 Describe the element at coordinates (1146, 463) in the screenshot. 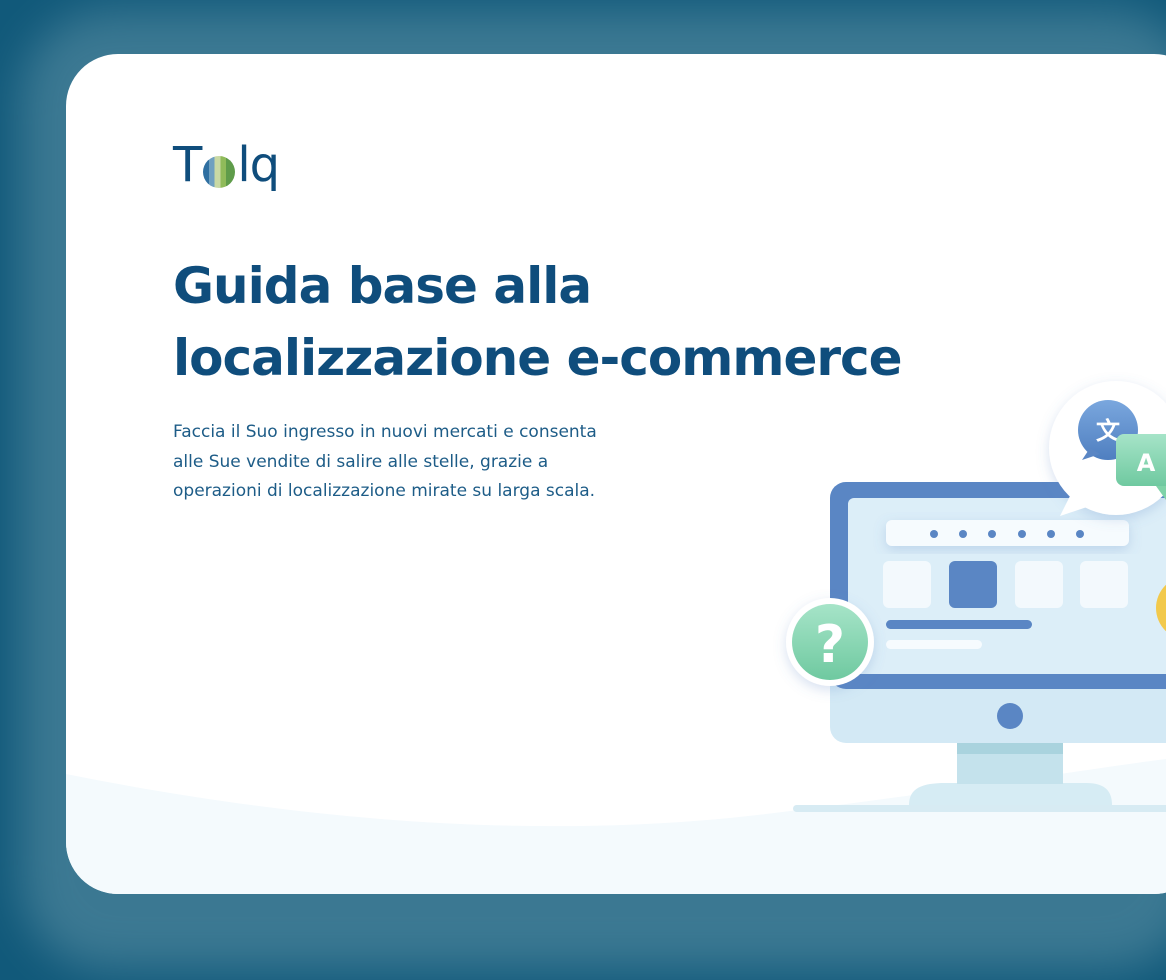

I see `letter-a-glyph: A` at that location.